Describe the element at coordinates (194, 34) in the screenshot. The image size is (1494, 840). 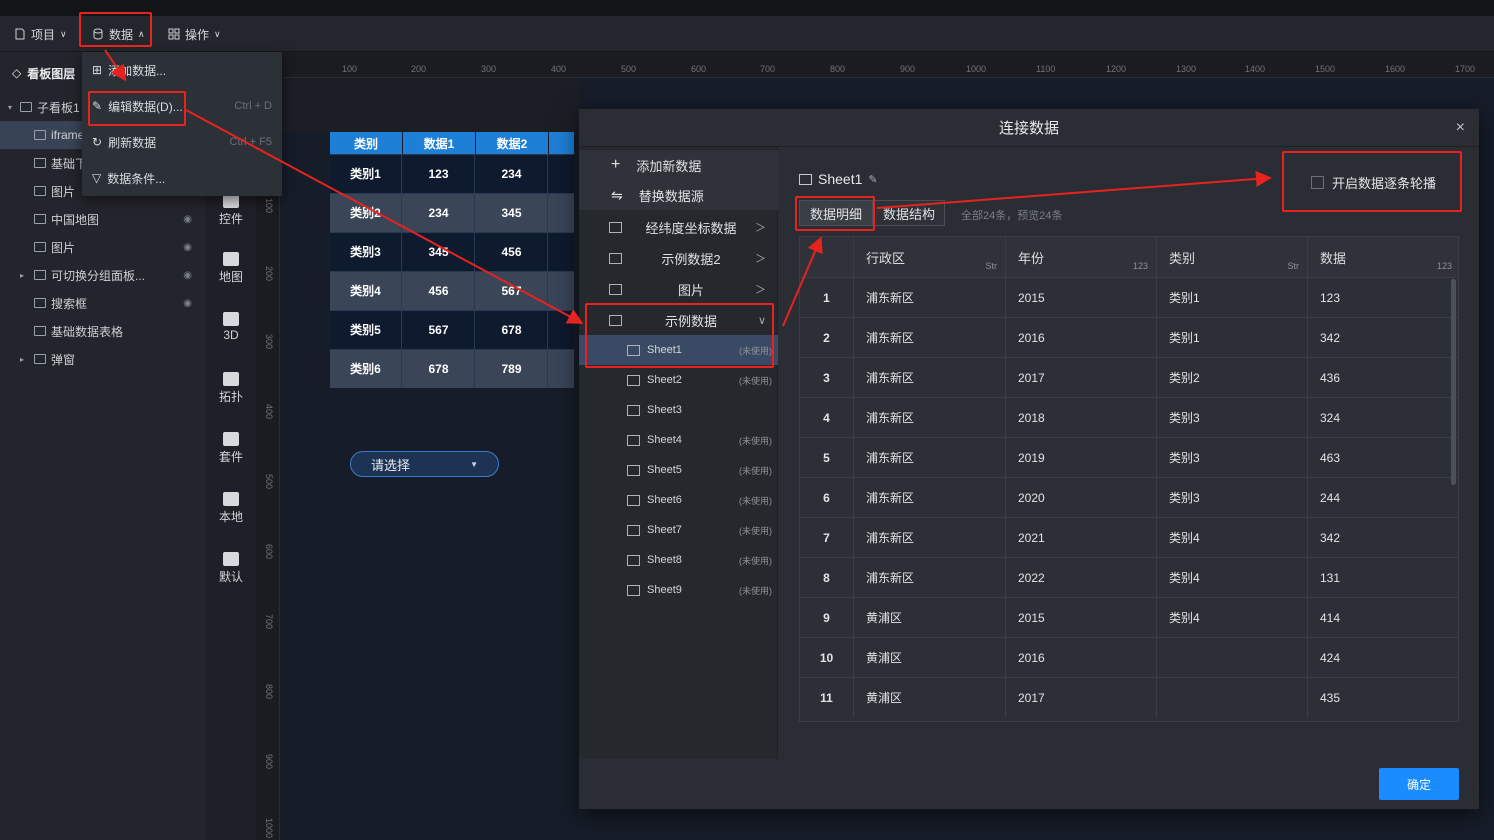
I see `menu-ops: 操作 ∨` at that location.